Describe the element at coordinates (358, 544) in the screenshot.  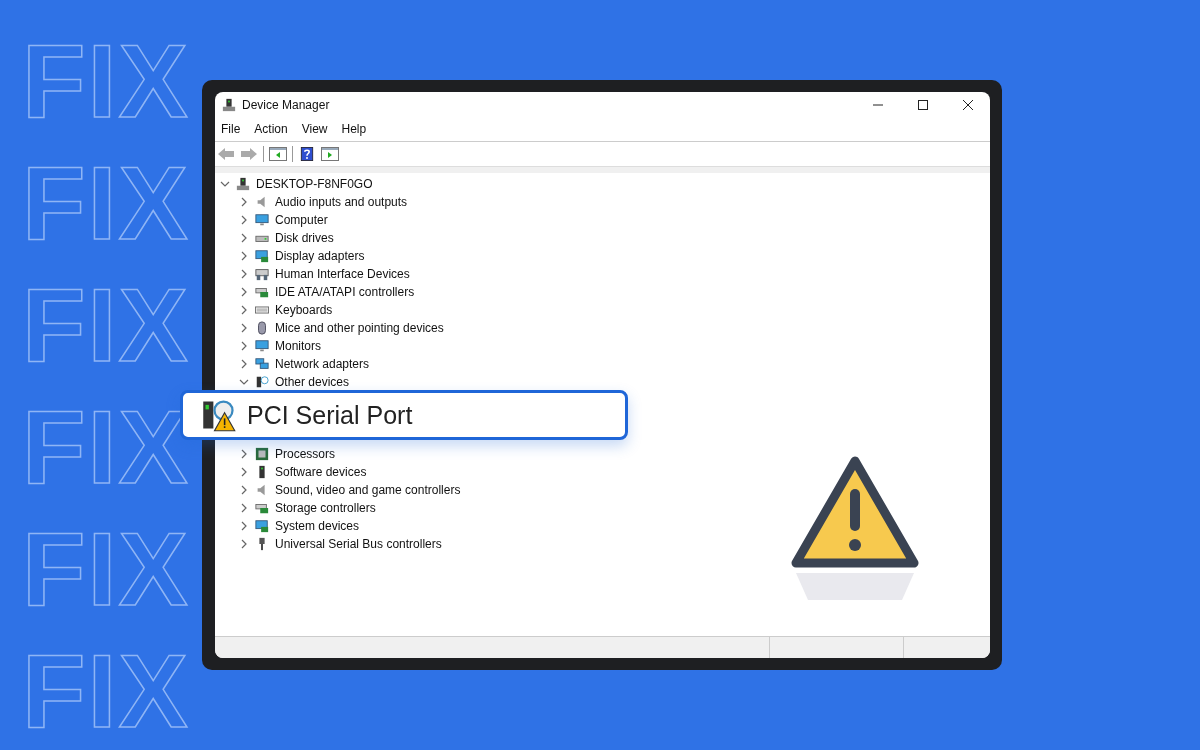
I see `tree-item: Universal Serial Bus controllers` at that location.